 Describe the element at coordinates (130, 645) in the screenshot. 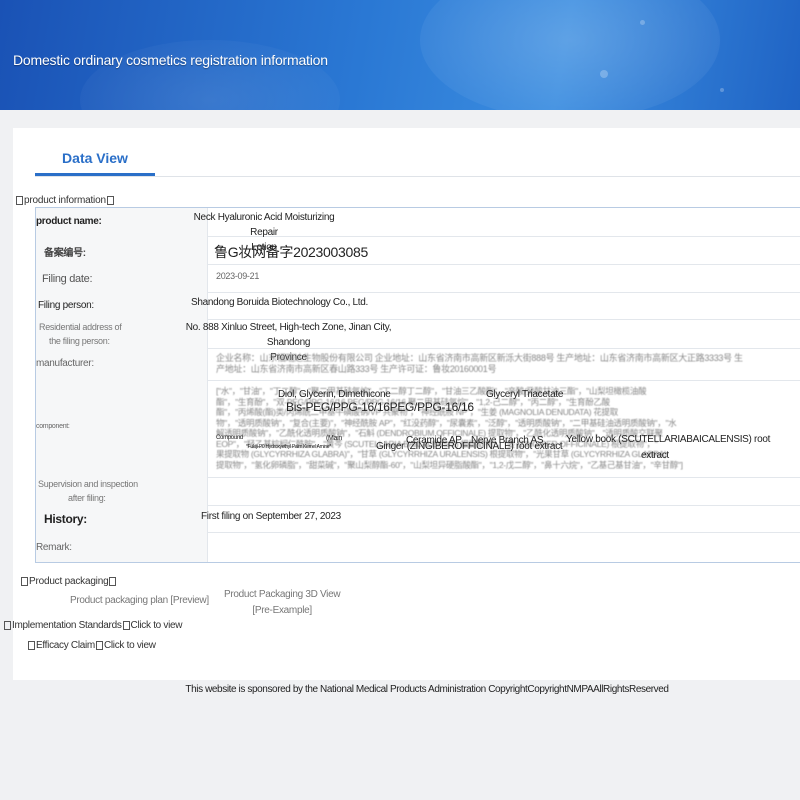

I see `efficacy-claim-view-link: Click to view` at that location.